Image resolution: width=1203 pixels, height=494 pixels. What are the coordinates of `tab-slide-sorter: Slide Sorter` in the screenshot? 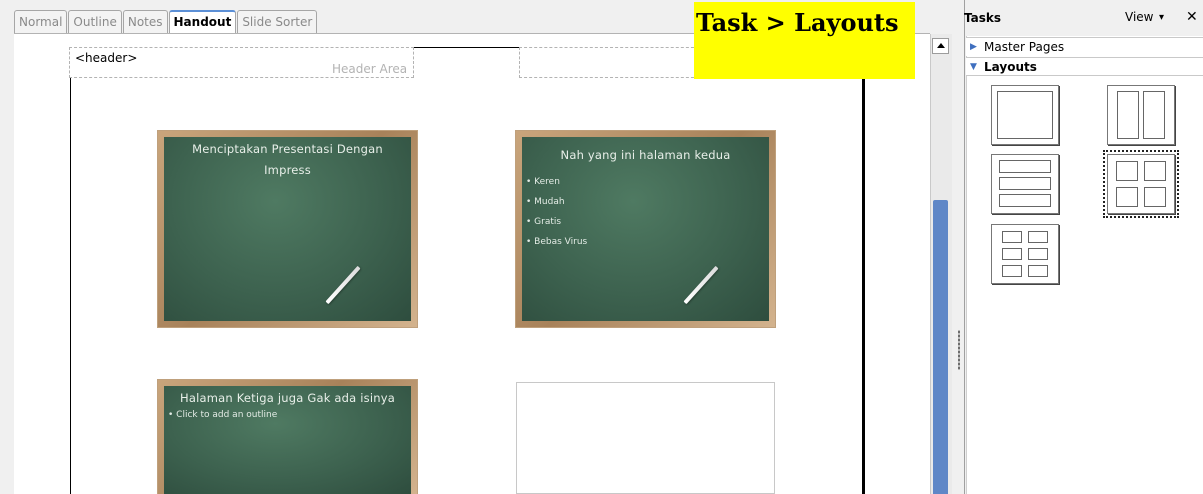 It's located at (277, 22).